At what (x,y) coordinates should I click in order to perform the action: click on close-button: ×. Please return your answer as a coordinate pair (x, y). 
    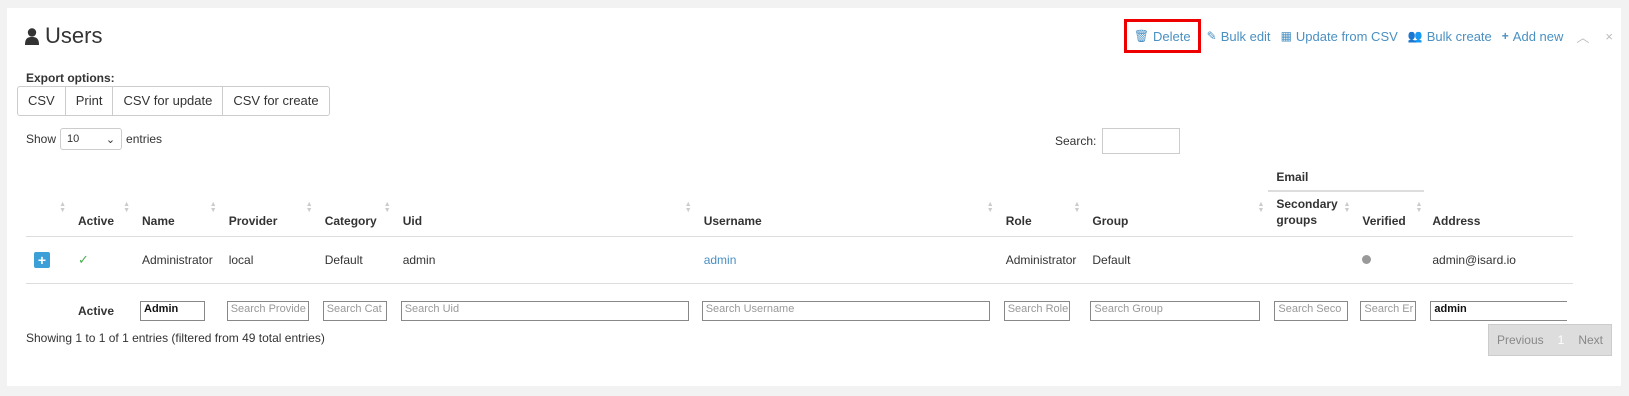
    Looking at the image, I should click on (1609, 36).